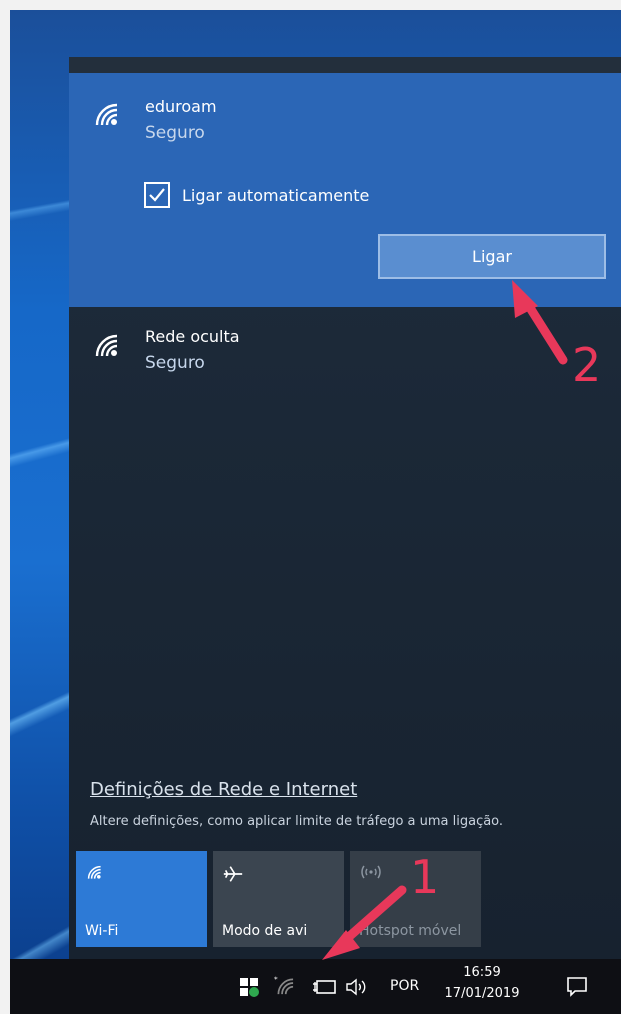 This screenshot has width=621, height=1014. I want to click on annotation-number-1: 1, so click(425, 877).